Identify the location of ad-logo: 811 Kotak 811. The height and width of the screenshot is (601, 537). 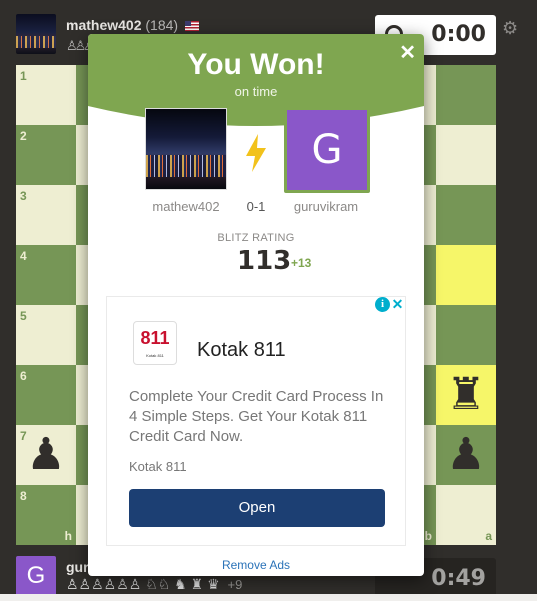
(155, 343).